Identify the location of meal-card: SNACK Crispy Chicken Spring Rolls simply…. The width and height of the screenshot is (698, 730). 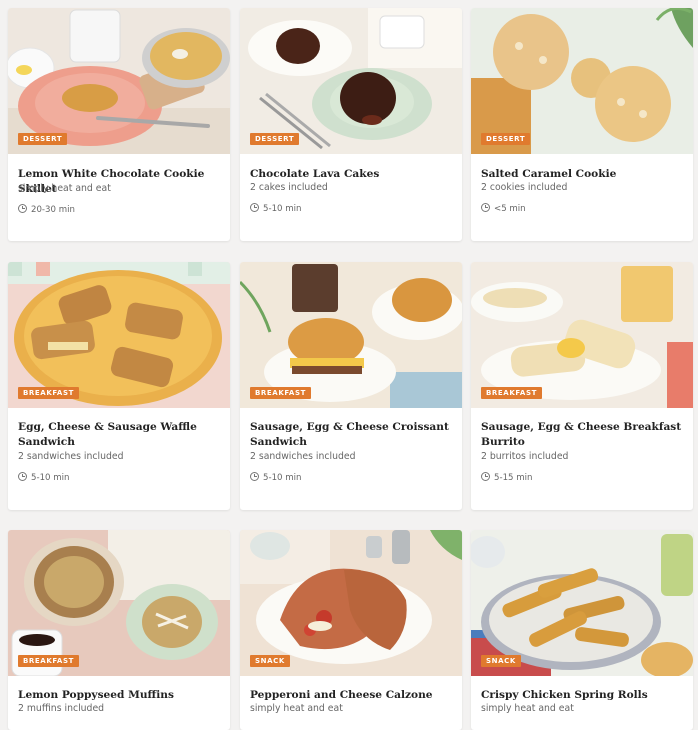
(582, 630).